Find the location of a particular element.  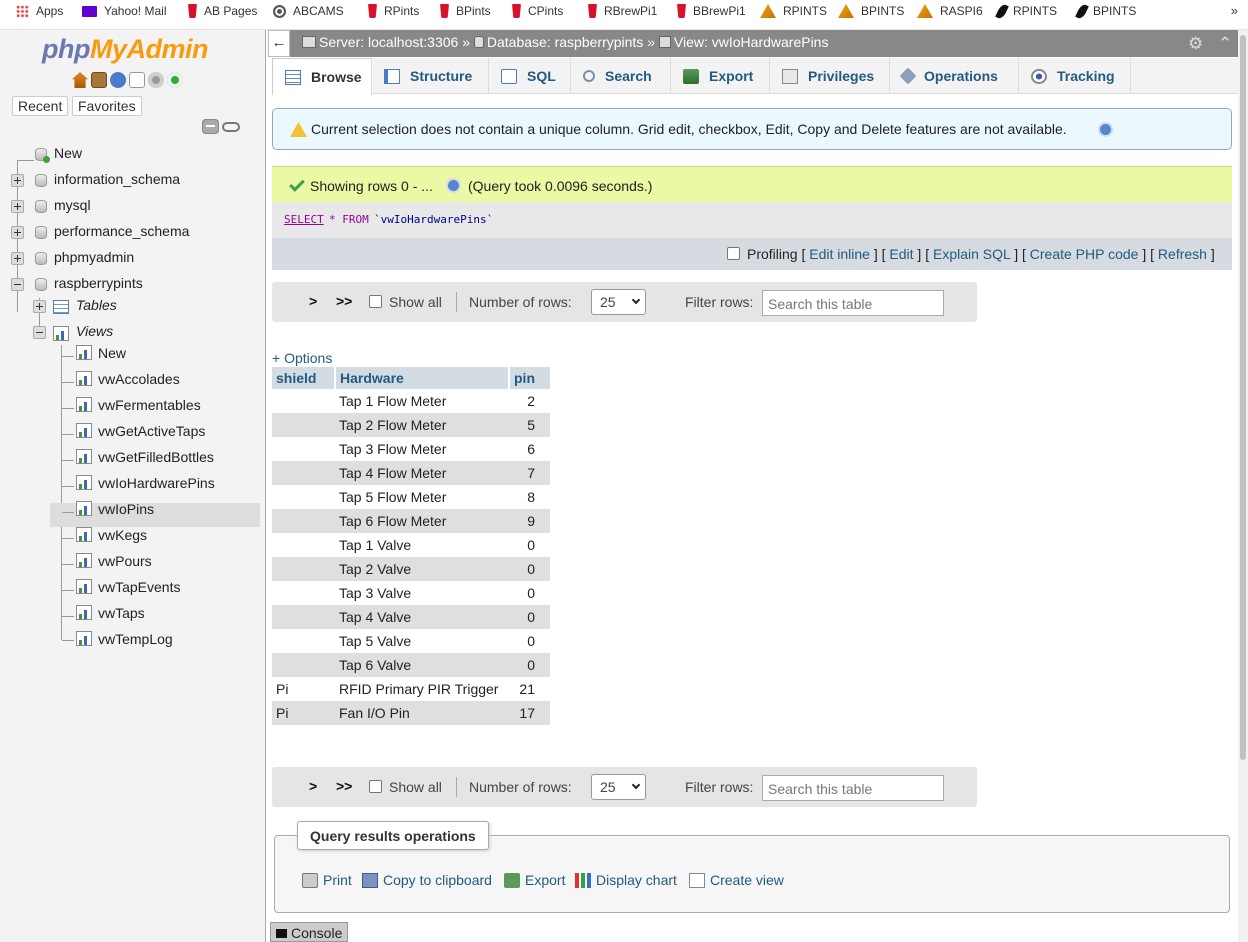

profiling-checkbox is located at coordinates (733, 253).